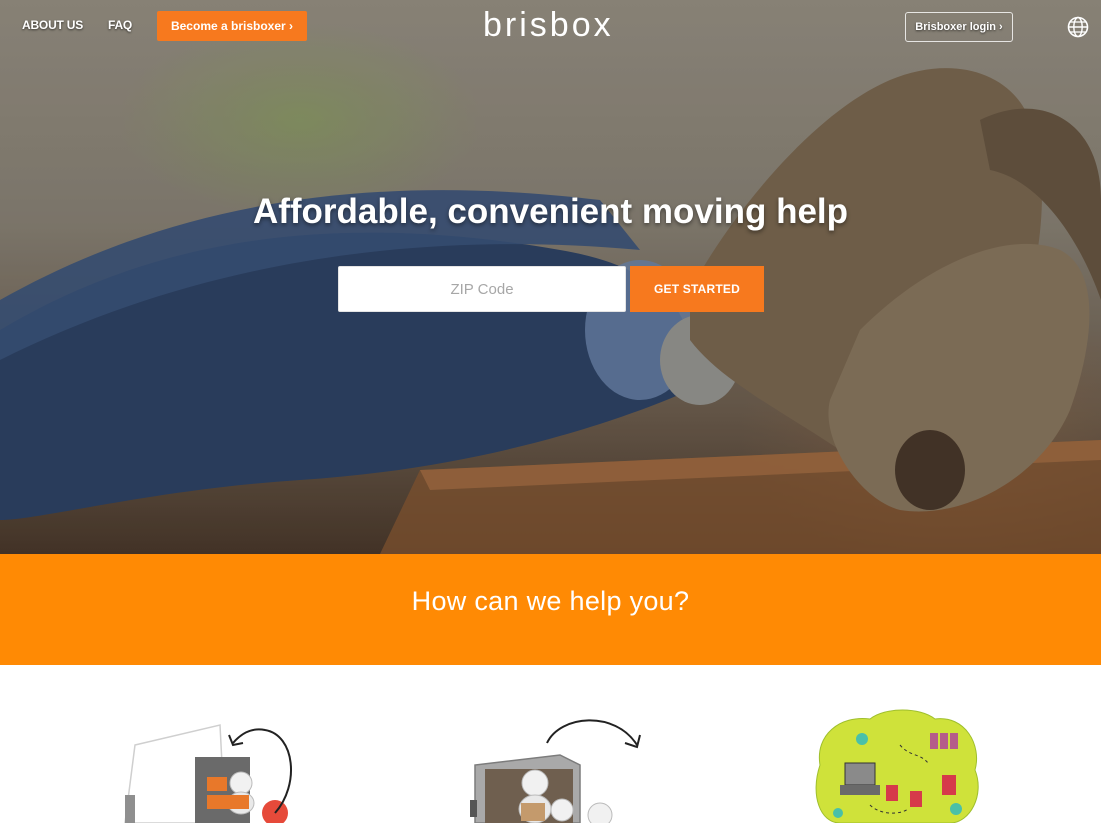 This screenshot has width=1101, height=823. I want to click on furniture-arrange-icon, so click(897, 764).